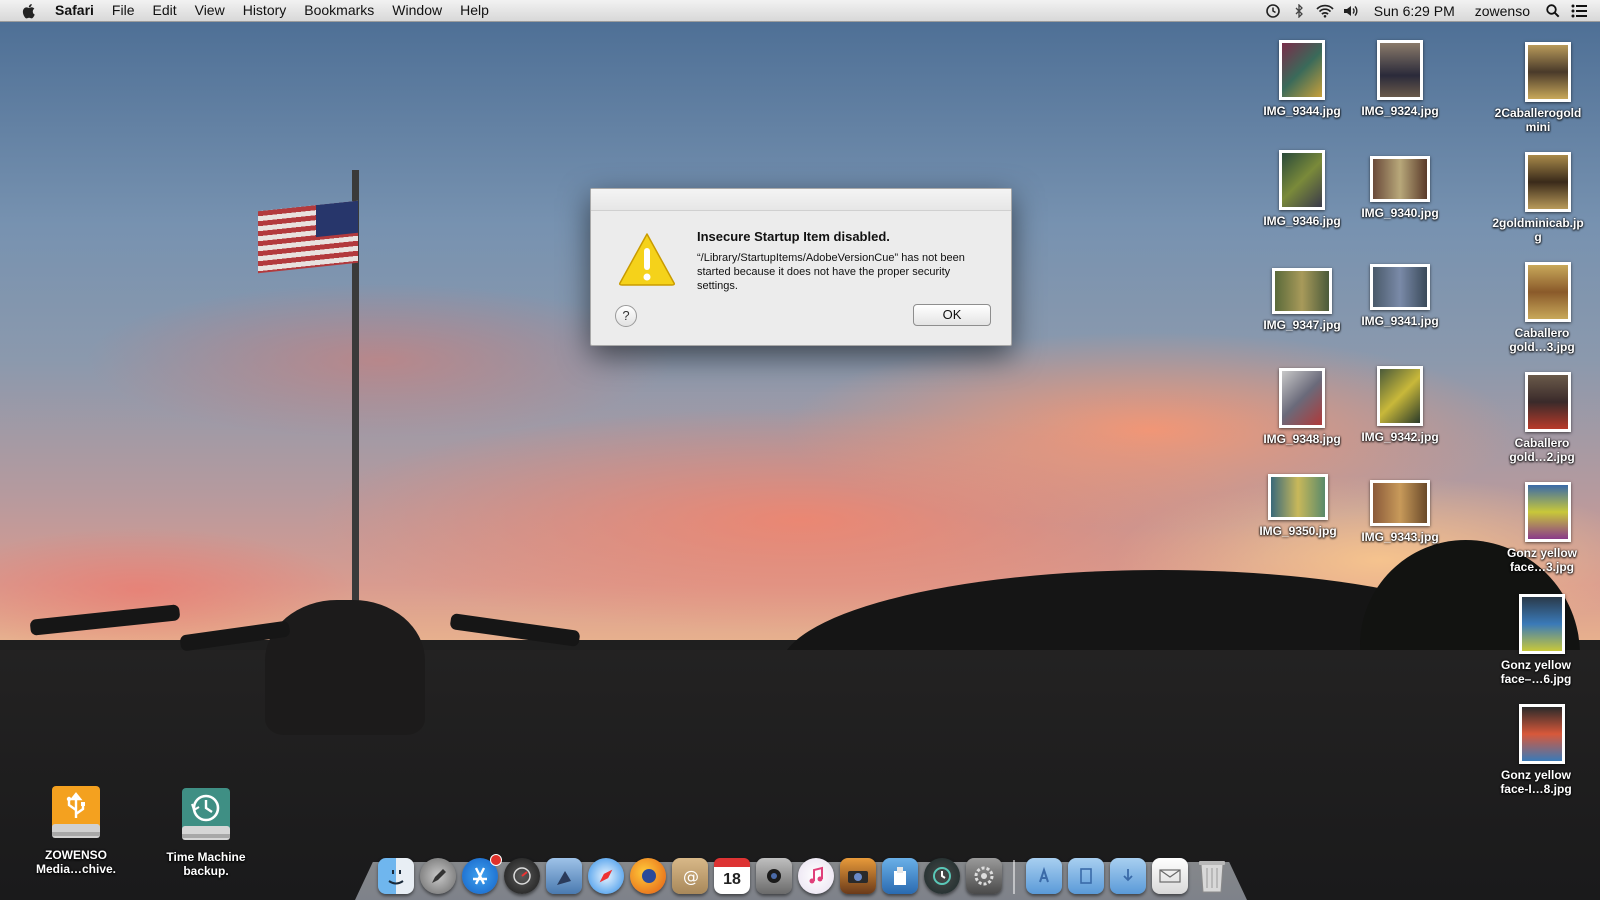 The width and height of the screenshot is (1600, 900). What do you see at coordinates (482, 874) in the screenshot?
I see `app-store-icon` at bounding box center [482, 874].